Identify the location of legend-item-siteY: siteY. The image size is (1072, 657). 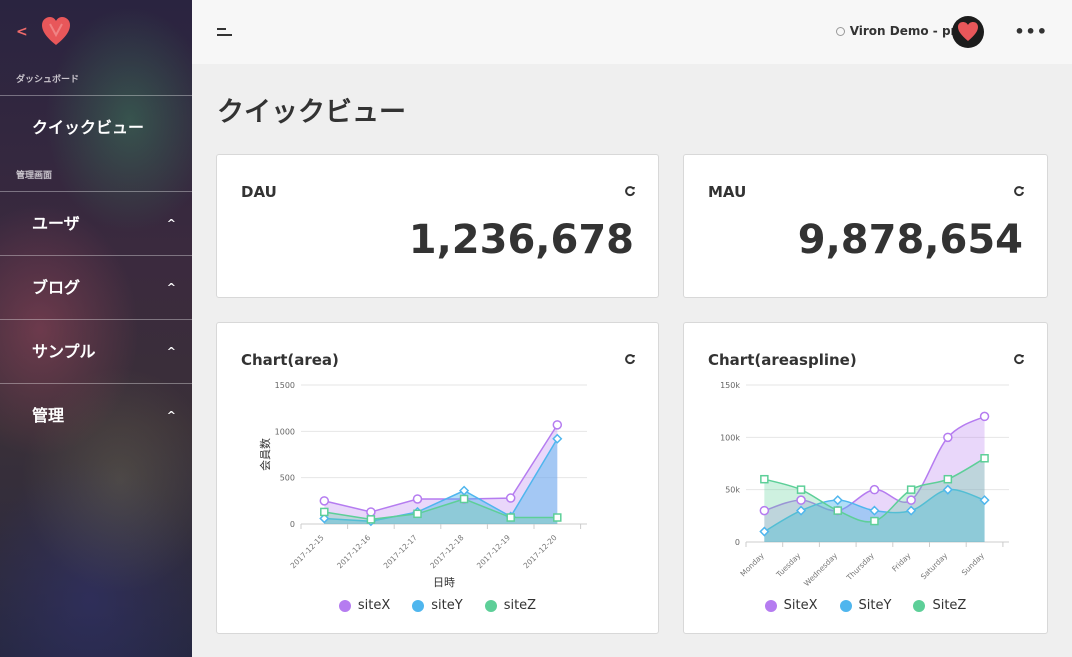
(437, 605).